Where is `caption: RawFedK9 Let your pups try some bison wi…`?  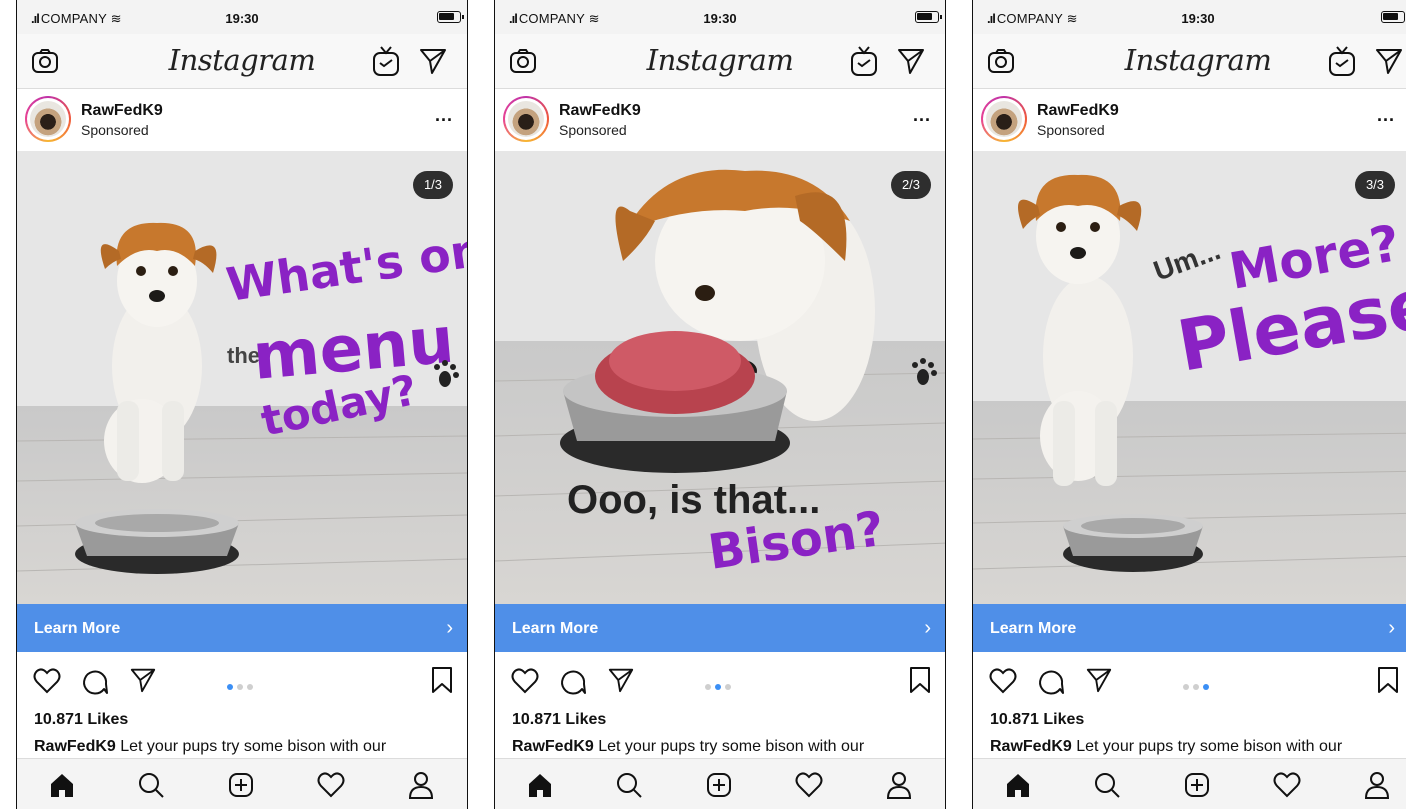
caption: RawFedK9 Let your pups try some bison wi… is located at coordinates (688, 747).